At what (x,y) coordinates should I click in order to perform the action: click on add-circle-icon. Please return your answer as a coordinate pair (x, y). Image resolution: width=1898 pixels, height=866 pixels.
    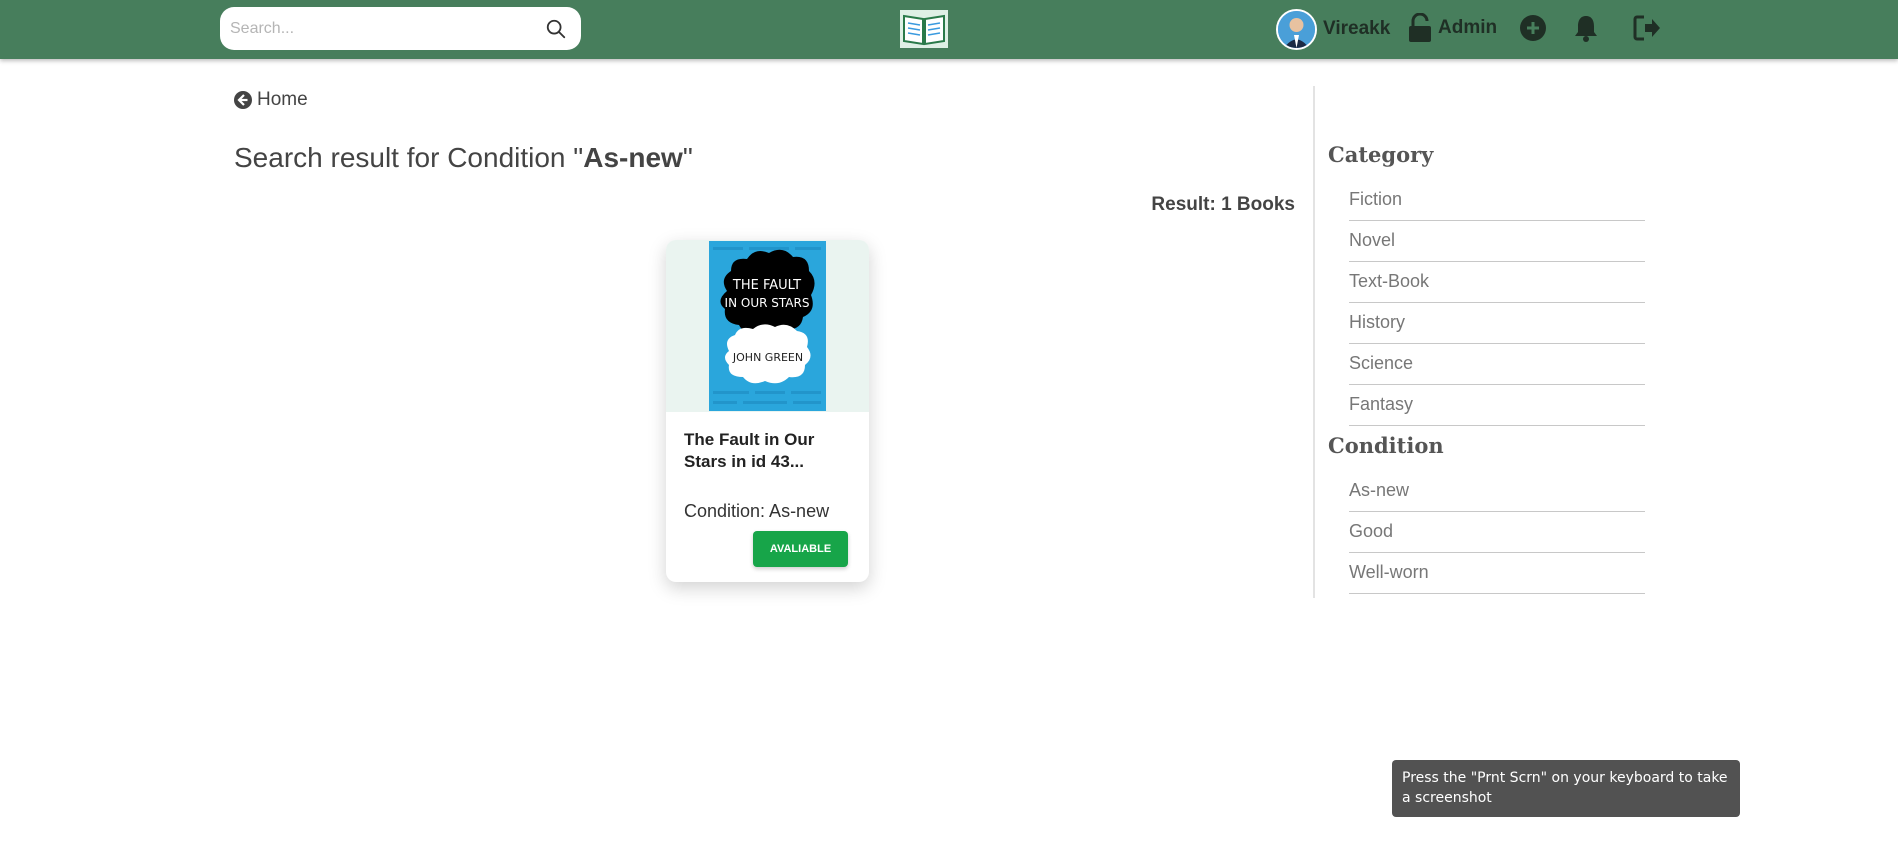
    Looking at the image, I should click on (1533, 28).